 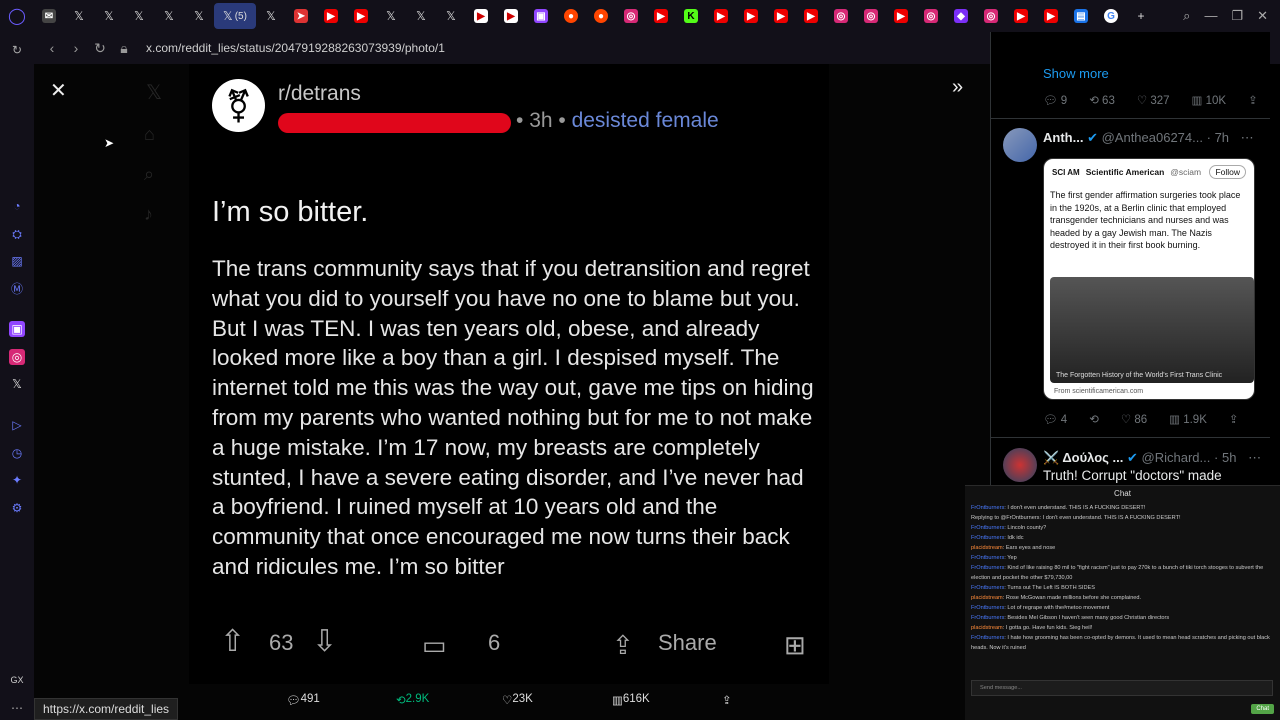 I want to click on history-icon: ◷, so click(x=17, y=453).